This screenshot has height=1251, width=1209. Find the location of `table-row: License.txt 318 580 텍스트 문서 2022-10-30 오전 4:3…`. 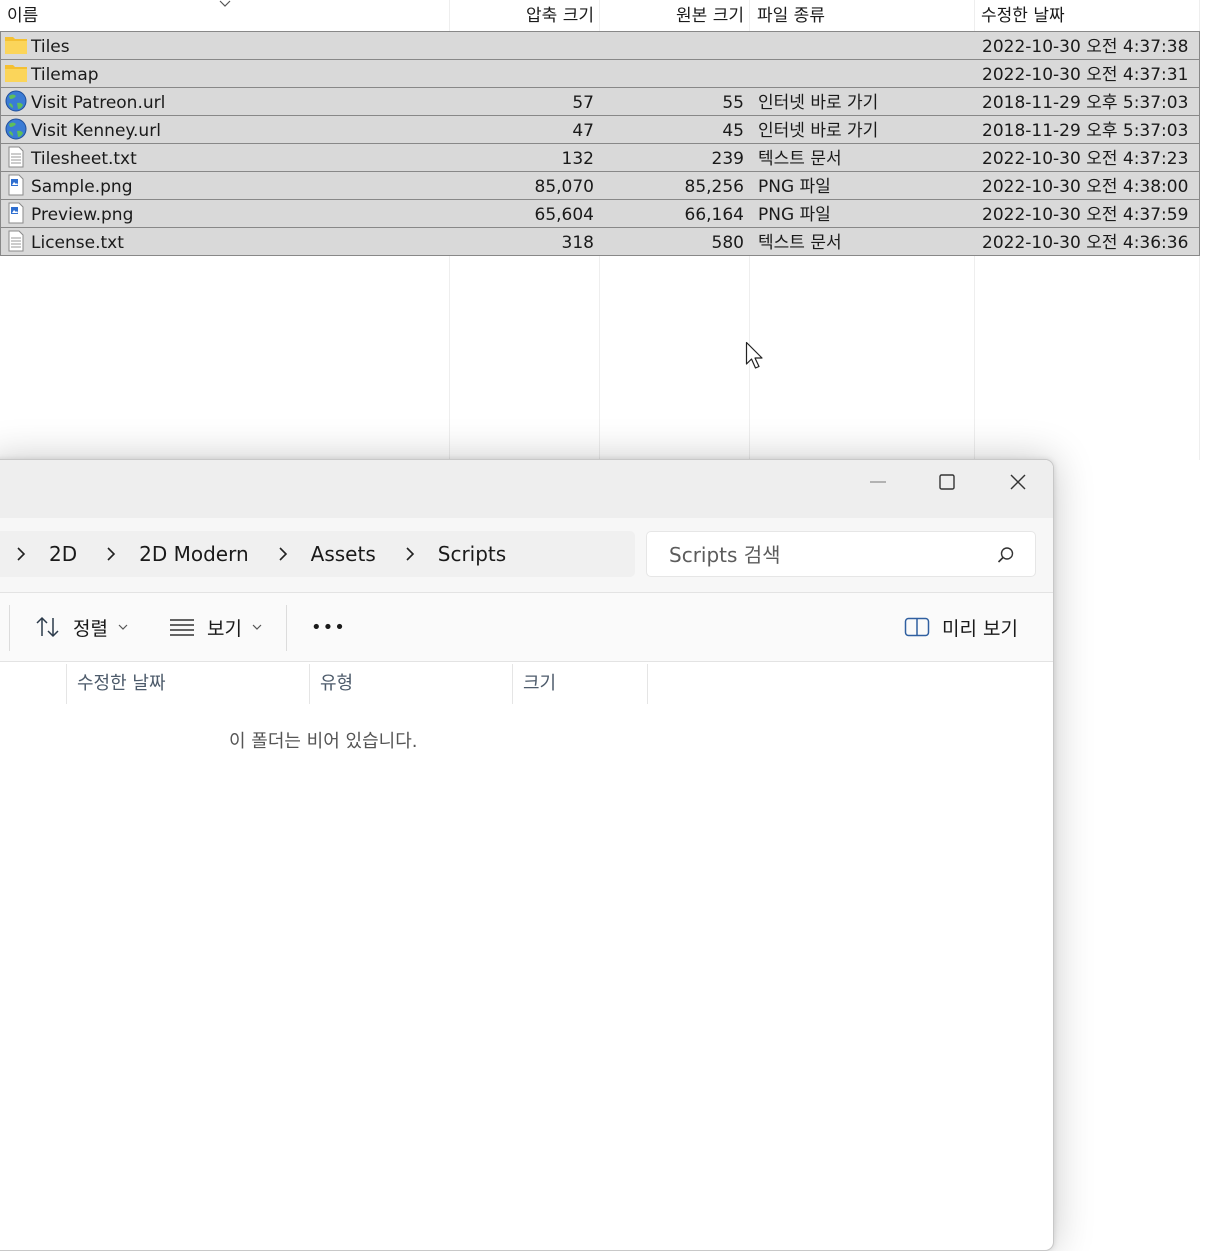

table-row: License.txt 318 580 텍스트 문서 2022-10-30 오전 4:3… is located at coordinates (600, 242).